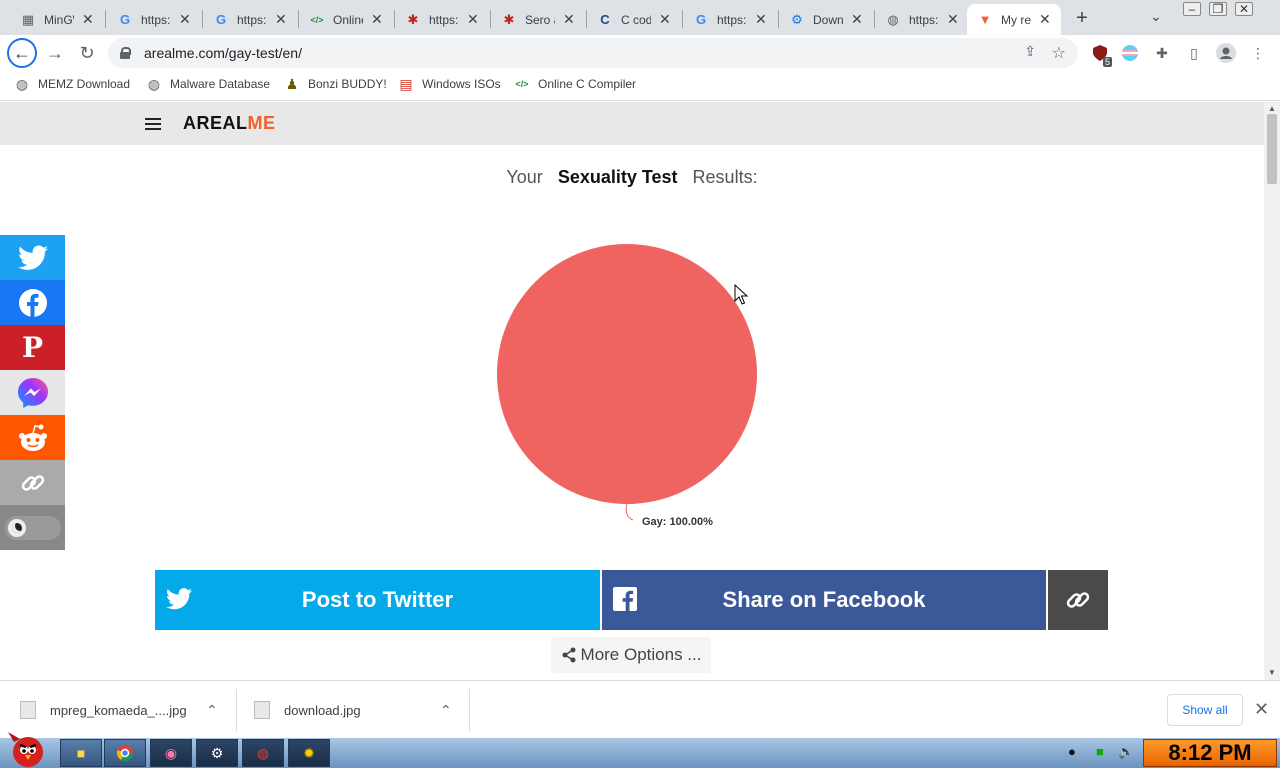 This screenshot has width=1280, height=768. What do you see at coordinates (1130, 53) in the screenshot?
I see `extension-flag-icon` at bounding box center [1130, 53].